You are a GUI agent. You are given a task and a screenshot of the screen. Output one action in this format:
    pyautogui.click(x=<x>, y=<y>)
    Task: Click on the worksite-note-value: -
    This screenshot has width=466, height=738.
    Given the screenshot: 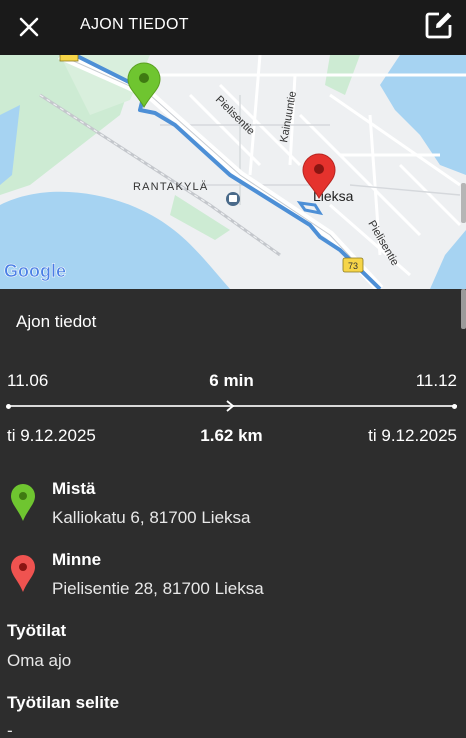 What is the action you would take?
    pyautogui.click(x=10, y=729)
    